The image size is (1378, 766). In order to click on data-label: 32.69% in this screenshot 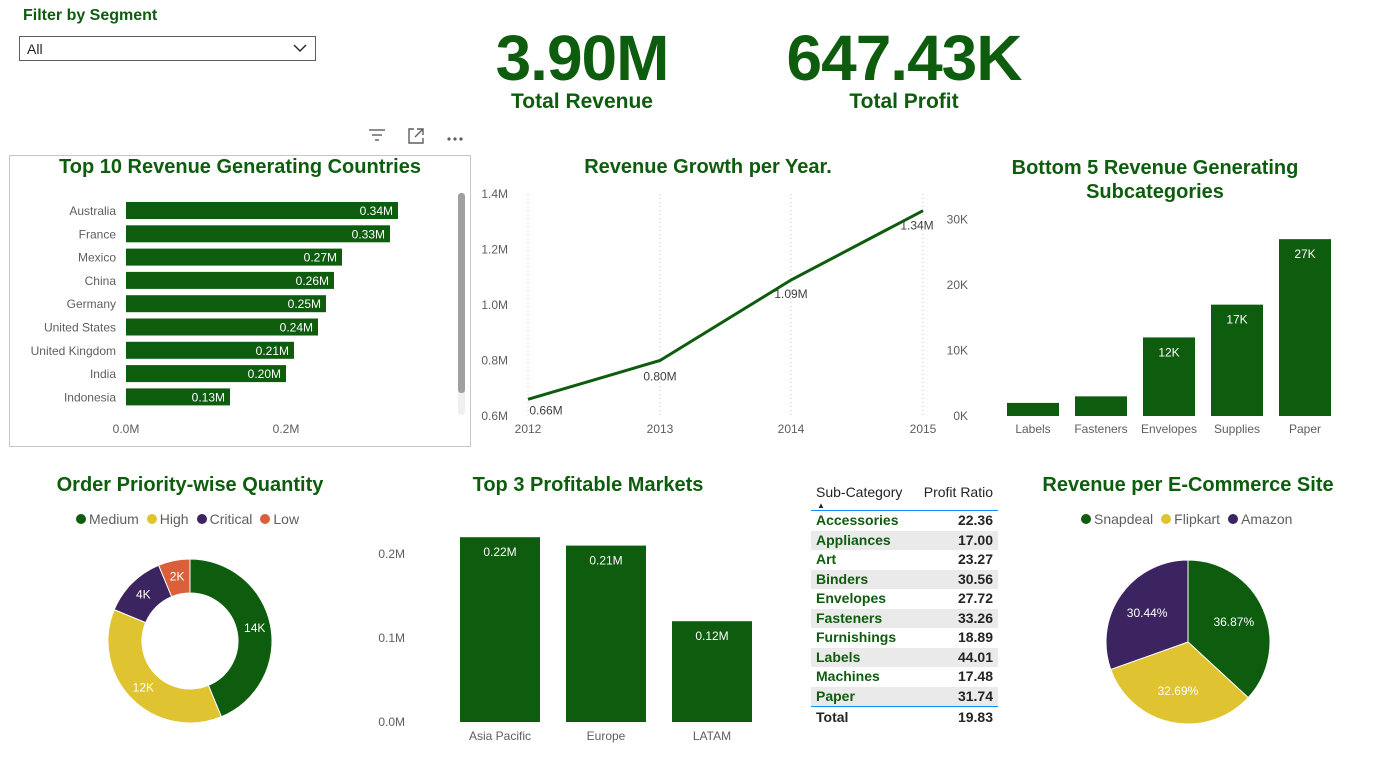, I will do `click(1178, 691)`.